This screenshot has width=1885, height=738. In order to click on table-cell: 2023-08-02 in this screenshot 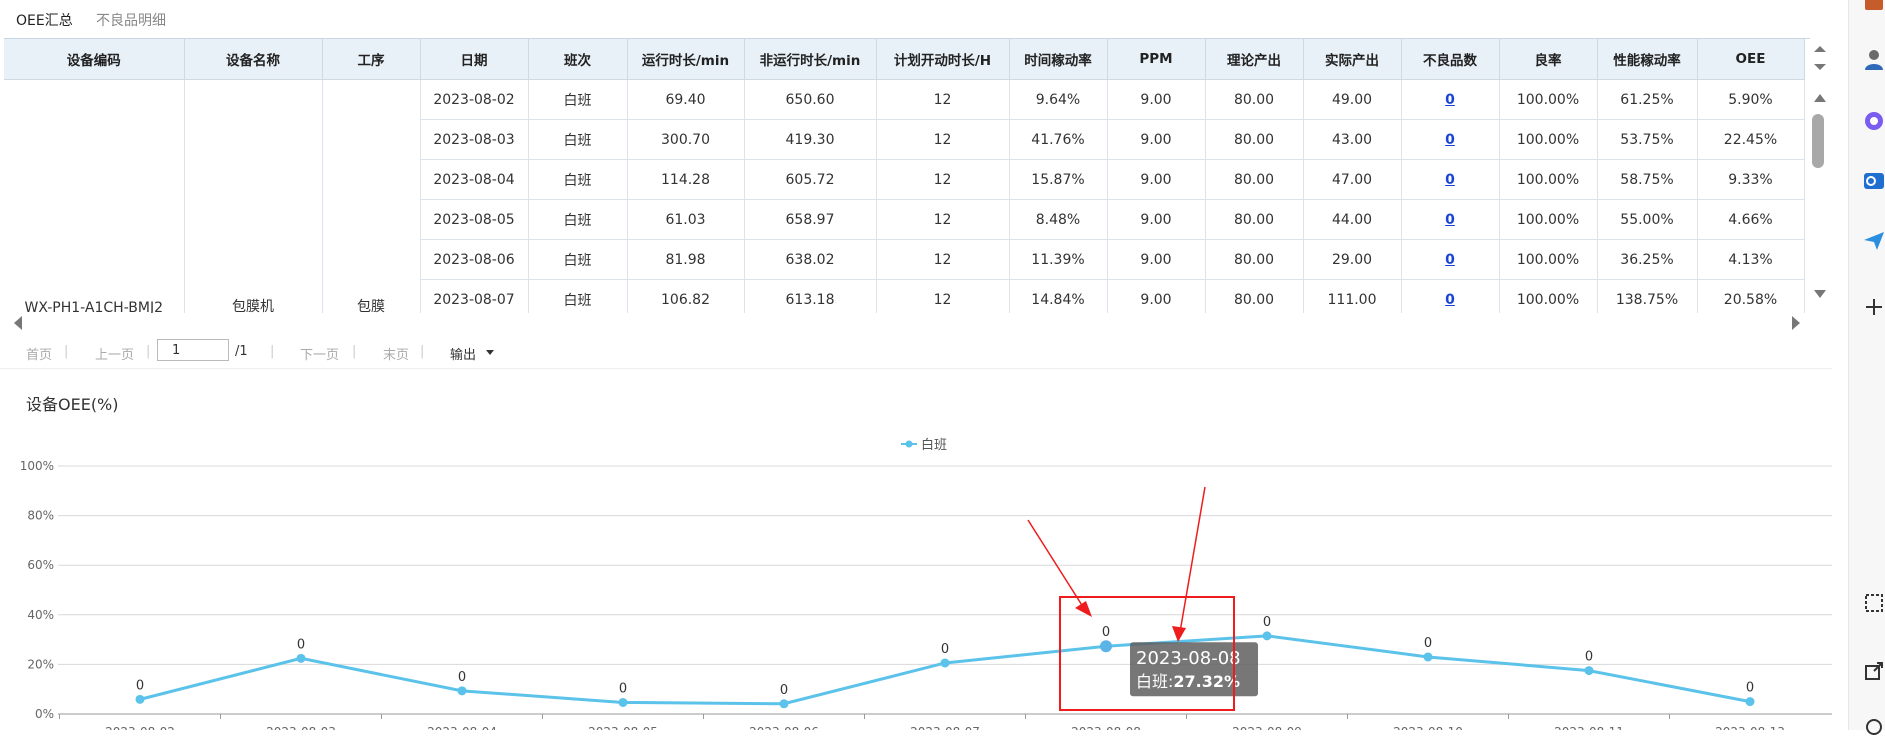, I will do `click(474, 99)`.